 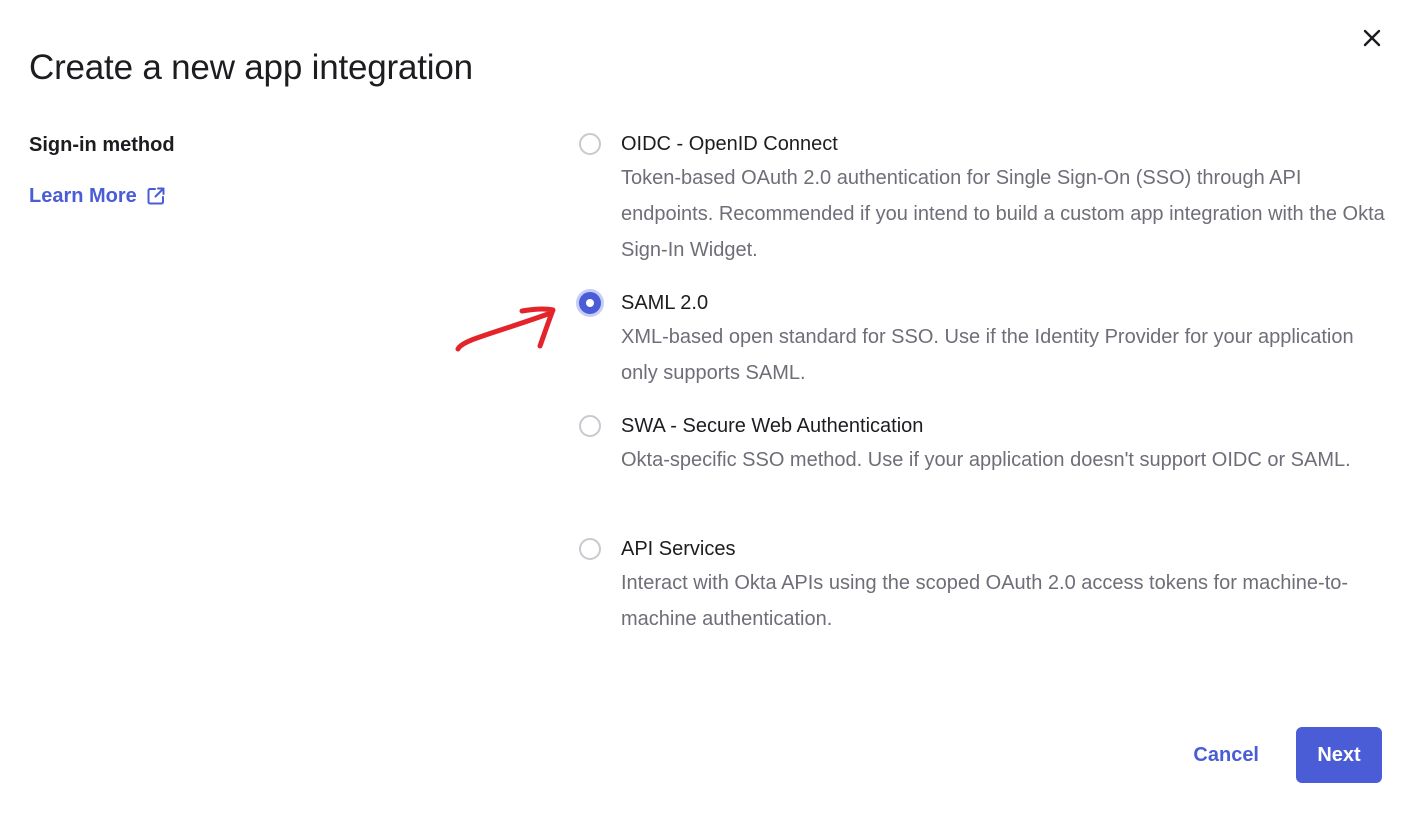 I want to click on option-title: SWA - Secure Web Authentication, so click(x=772, y=426).